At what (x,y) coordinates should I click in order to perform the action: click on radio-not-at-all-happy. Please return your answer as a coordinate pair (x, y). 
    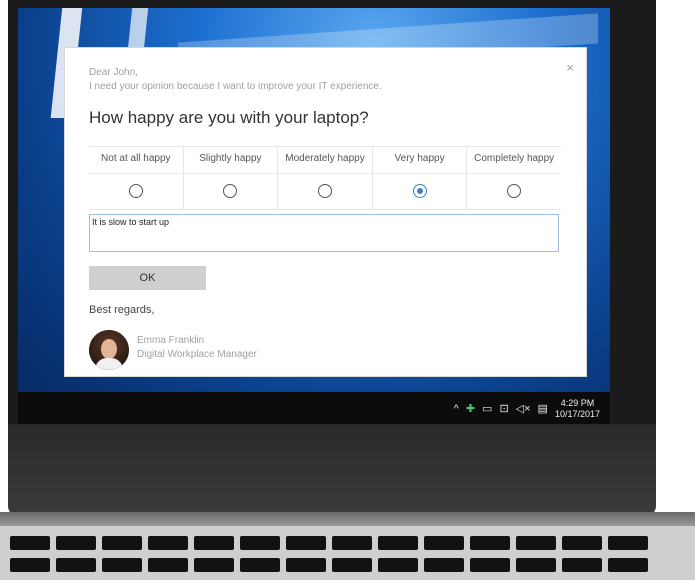
    Looking at the image, I should click on (135, 191).